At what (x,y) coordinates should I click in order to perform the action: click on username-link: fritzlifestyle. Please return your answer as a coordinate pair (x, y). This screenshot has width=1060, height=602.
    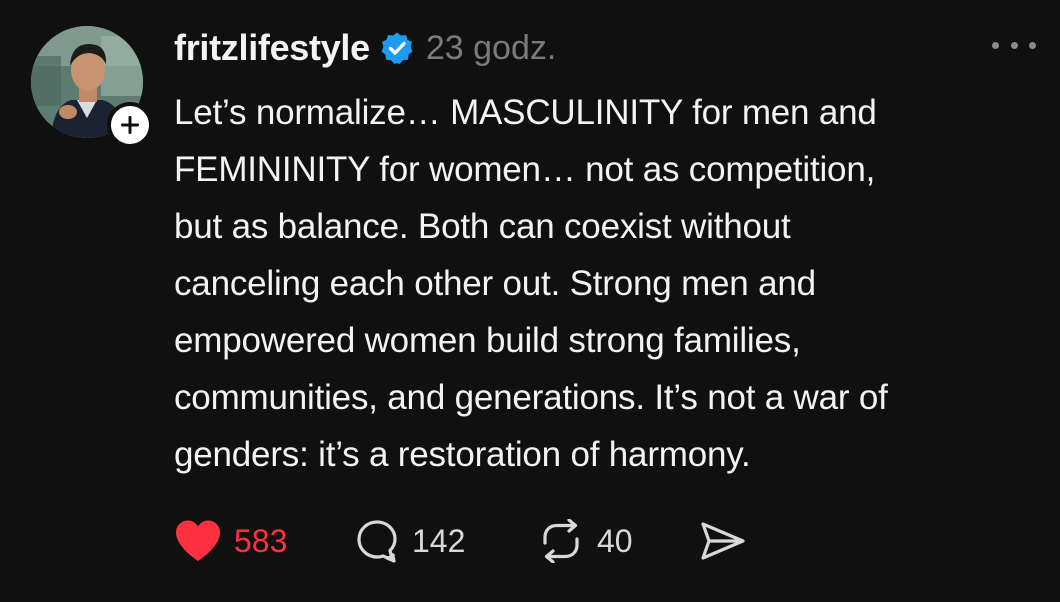
    Looking at the image, I should click on (272, 48).